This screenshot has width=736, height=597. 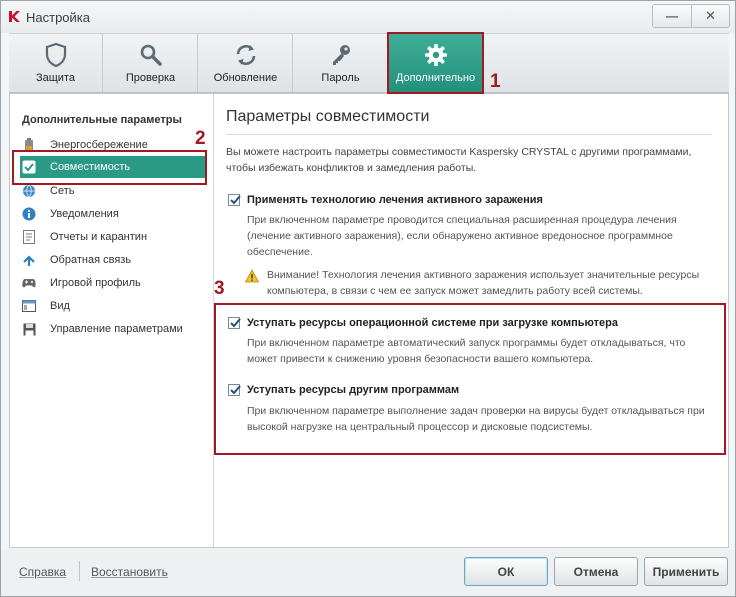 I want to click on tab-scan: Проверка, so click(x=151, y=63).